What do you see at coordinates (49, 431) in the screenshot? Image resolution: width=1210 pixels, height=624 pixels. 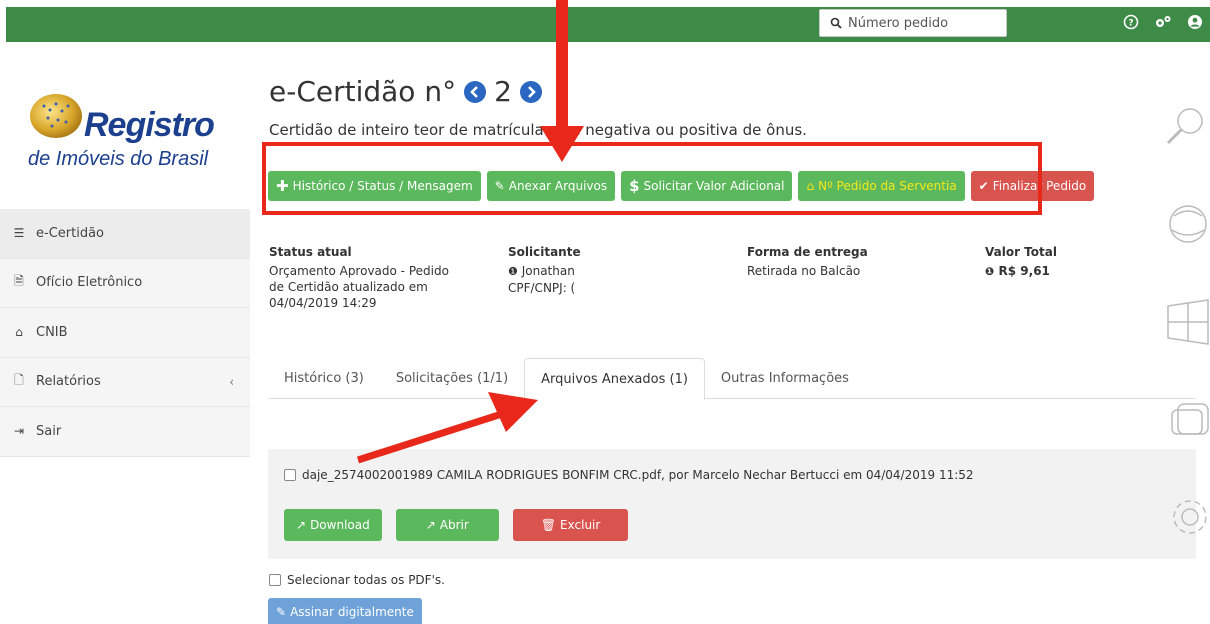 I see `sidebar-item-label: Sair` at bounding box center [49, 431].